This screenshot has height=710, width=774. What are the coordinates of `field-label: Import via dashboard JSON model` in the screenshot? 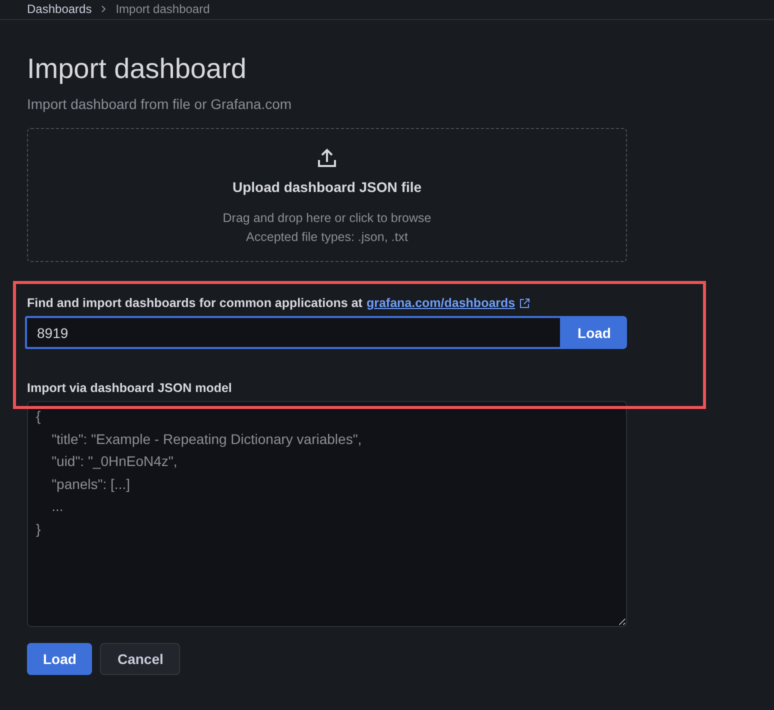 It's located at (130, 388).